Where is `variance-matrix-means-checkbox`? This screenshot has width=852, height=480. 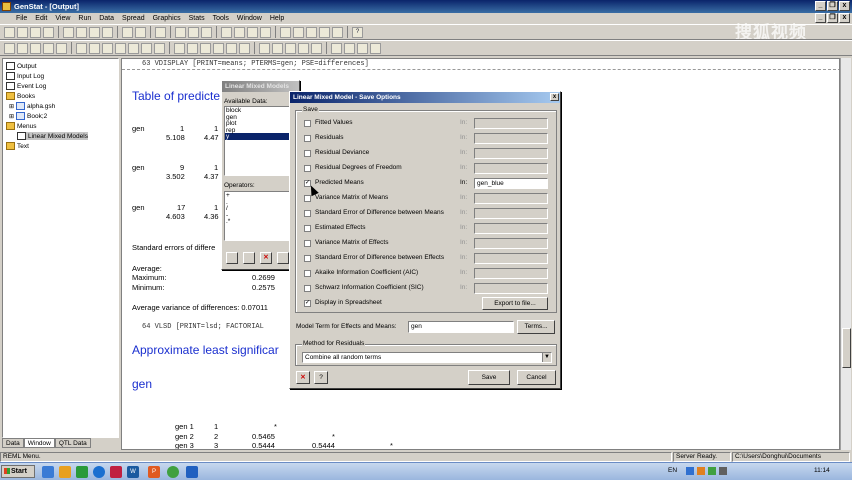 variance-matrix-means-checkbox is located at coordinates (307, 198).